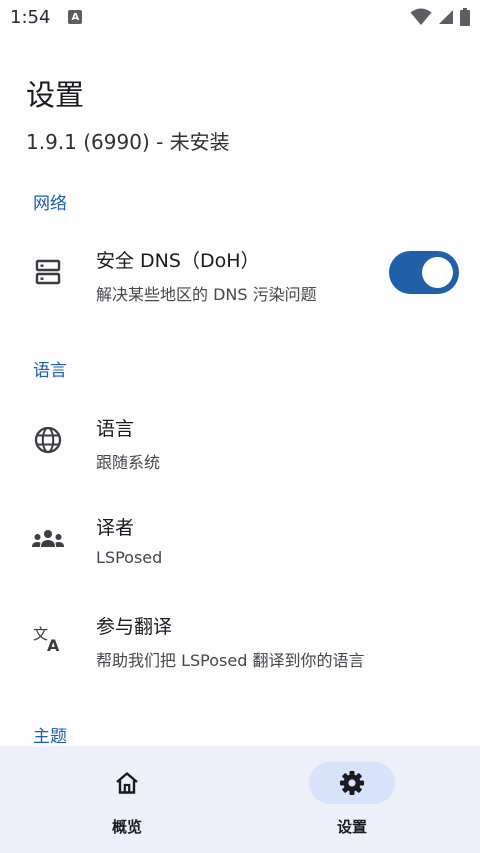  I want to click on nav-pill-settings, so click(352, 783).